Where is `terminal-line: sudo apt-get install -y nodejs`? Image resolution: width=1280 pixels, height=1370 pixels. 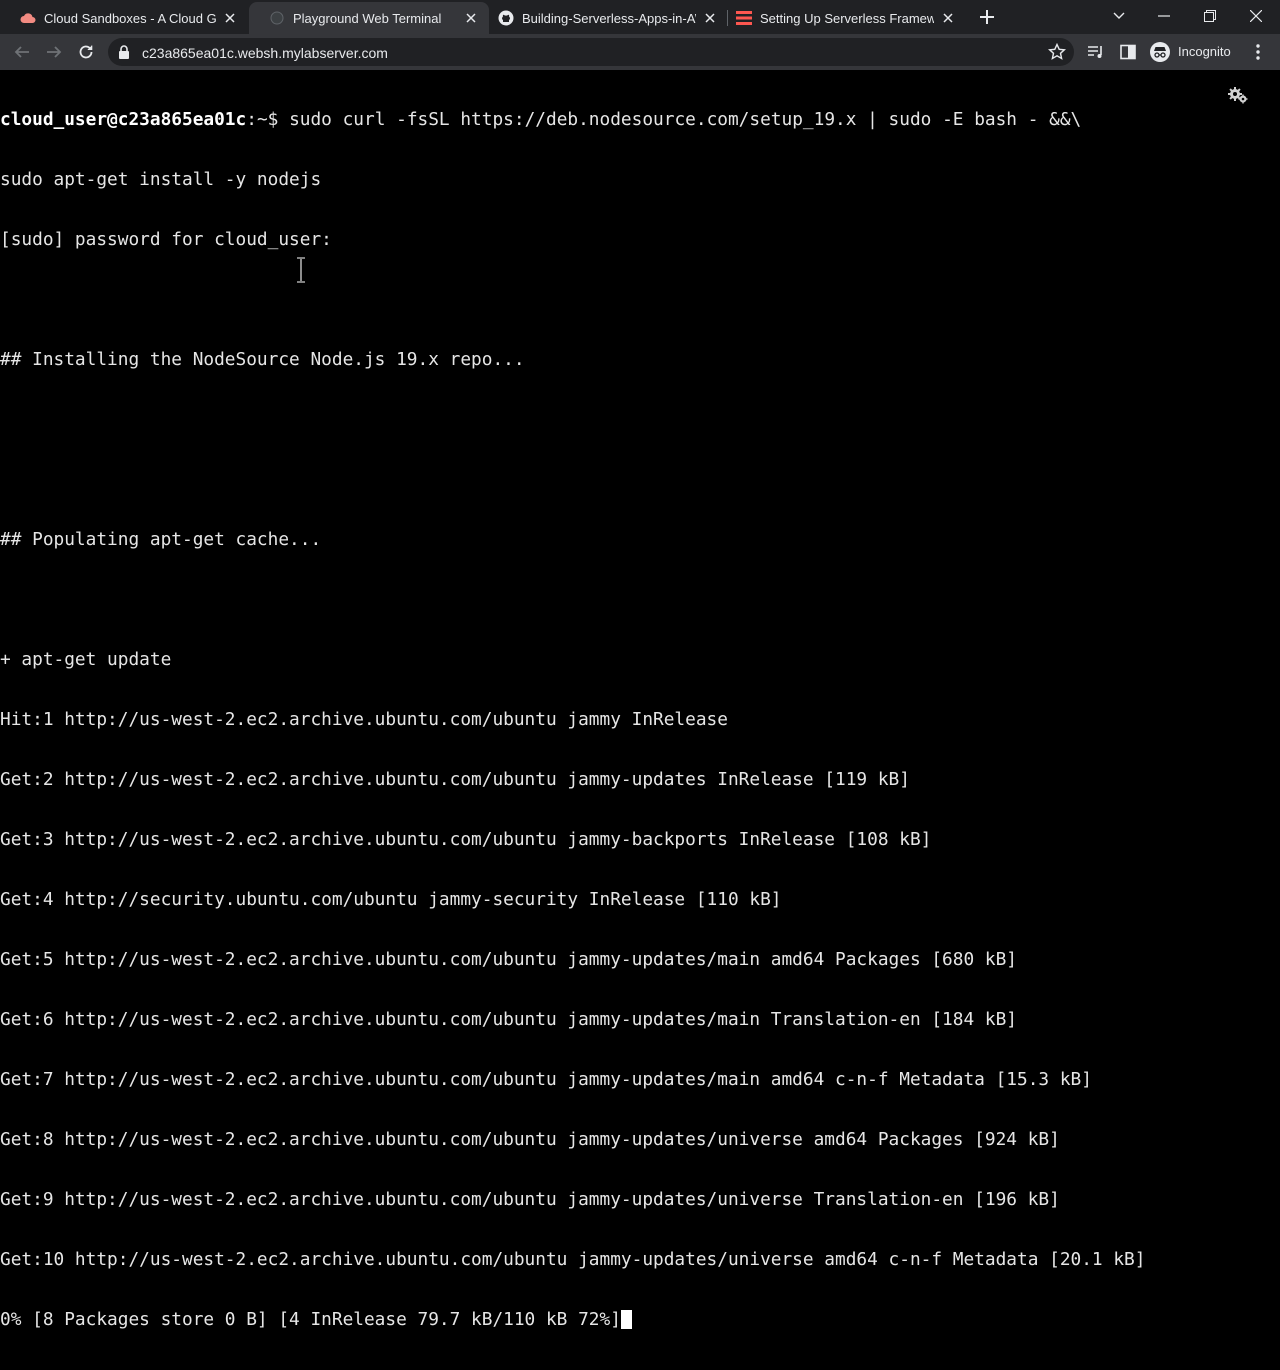 terminal-line: sudo apt-get install -y nodejs is located at coordinates (161, 179).